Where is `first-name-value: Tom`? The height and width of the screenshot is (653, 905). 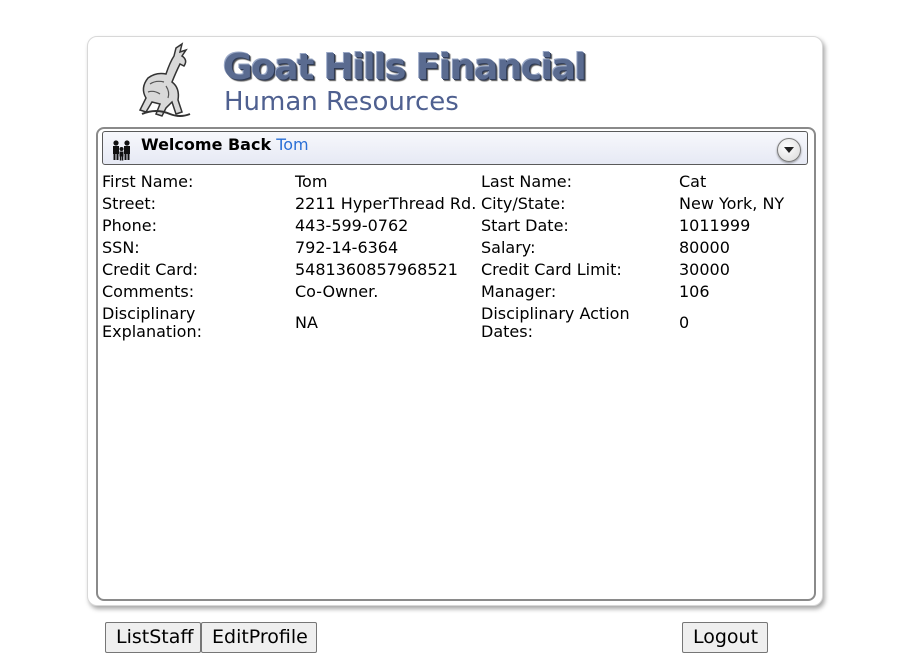 first-name-value: Tom is located at coordinates (311, 181).